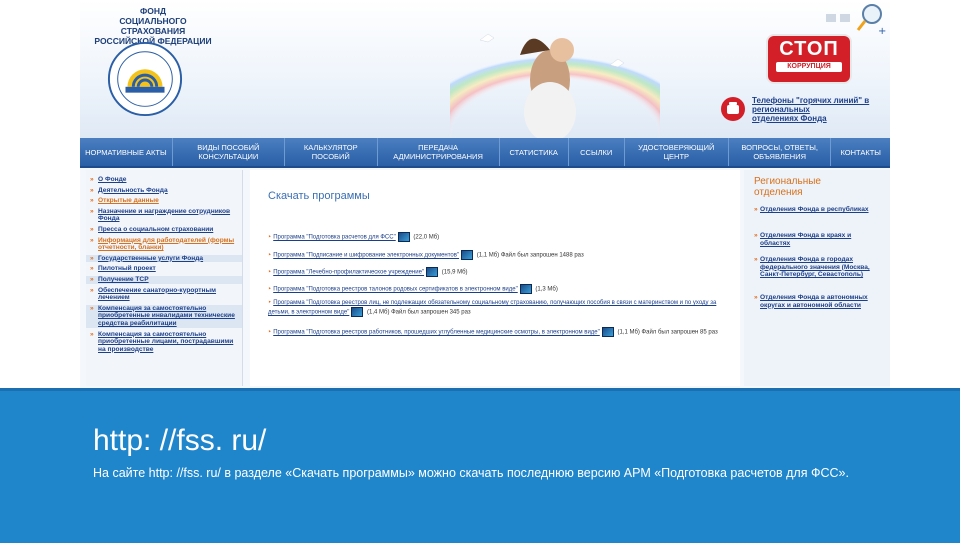  Describe the element at coordinates (780, 152) in the screenshot. I see `nav-faq: ВОПРОСЫ, ОТВЕТЫ, ОБЪЯВЛЕНИЯ` at that location.